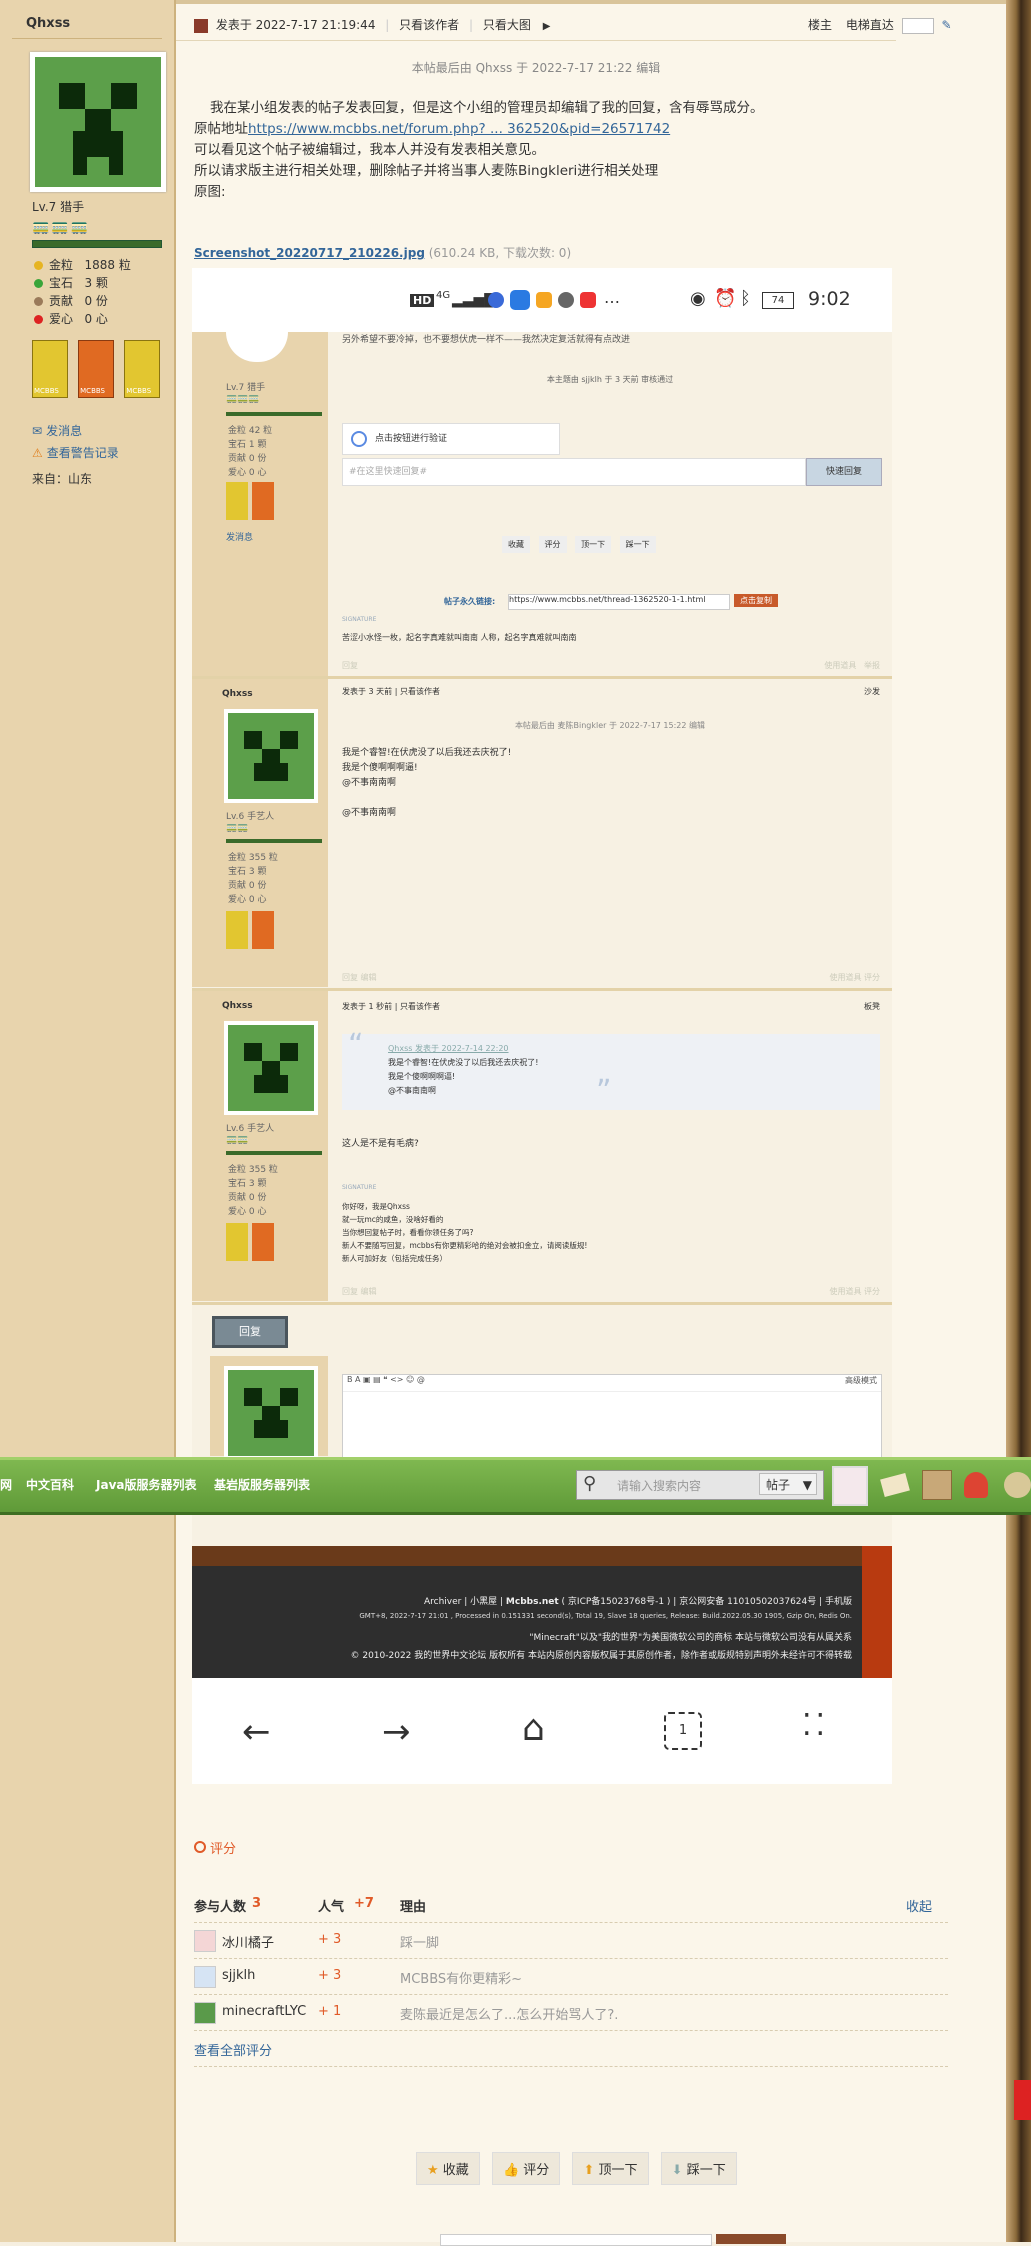 This screenshot has height=2246, width=1031. I want to click on ss-copy-button: 点击复制, so click(756, 600).